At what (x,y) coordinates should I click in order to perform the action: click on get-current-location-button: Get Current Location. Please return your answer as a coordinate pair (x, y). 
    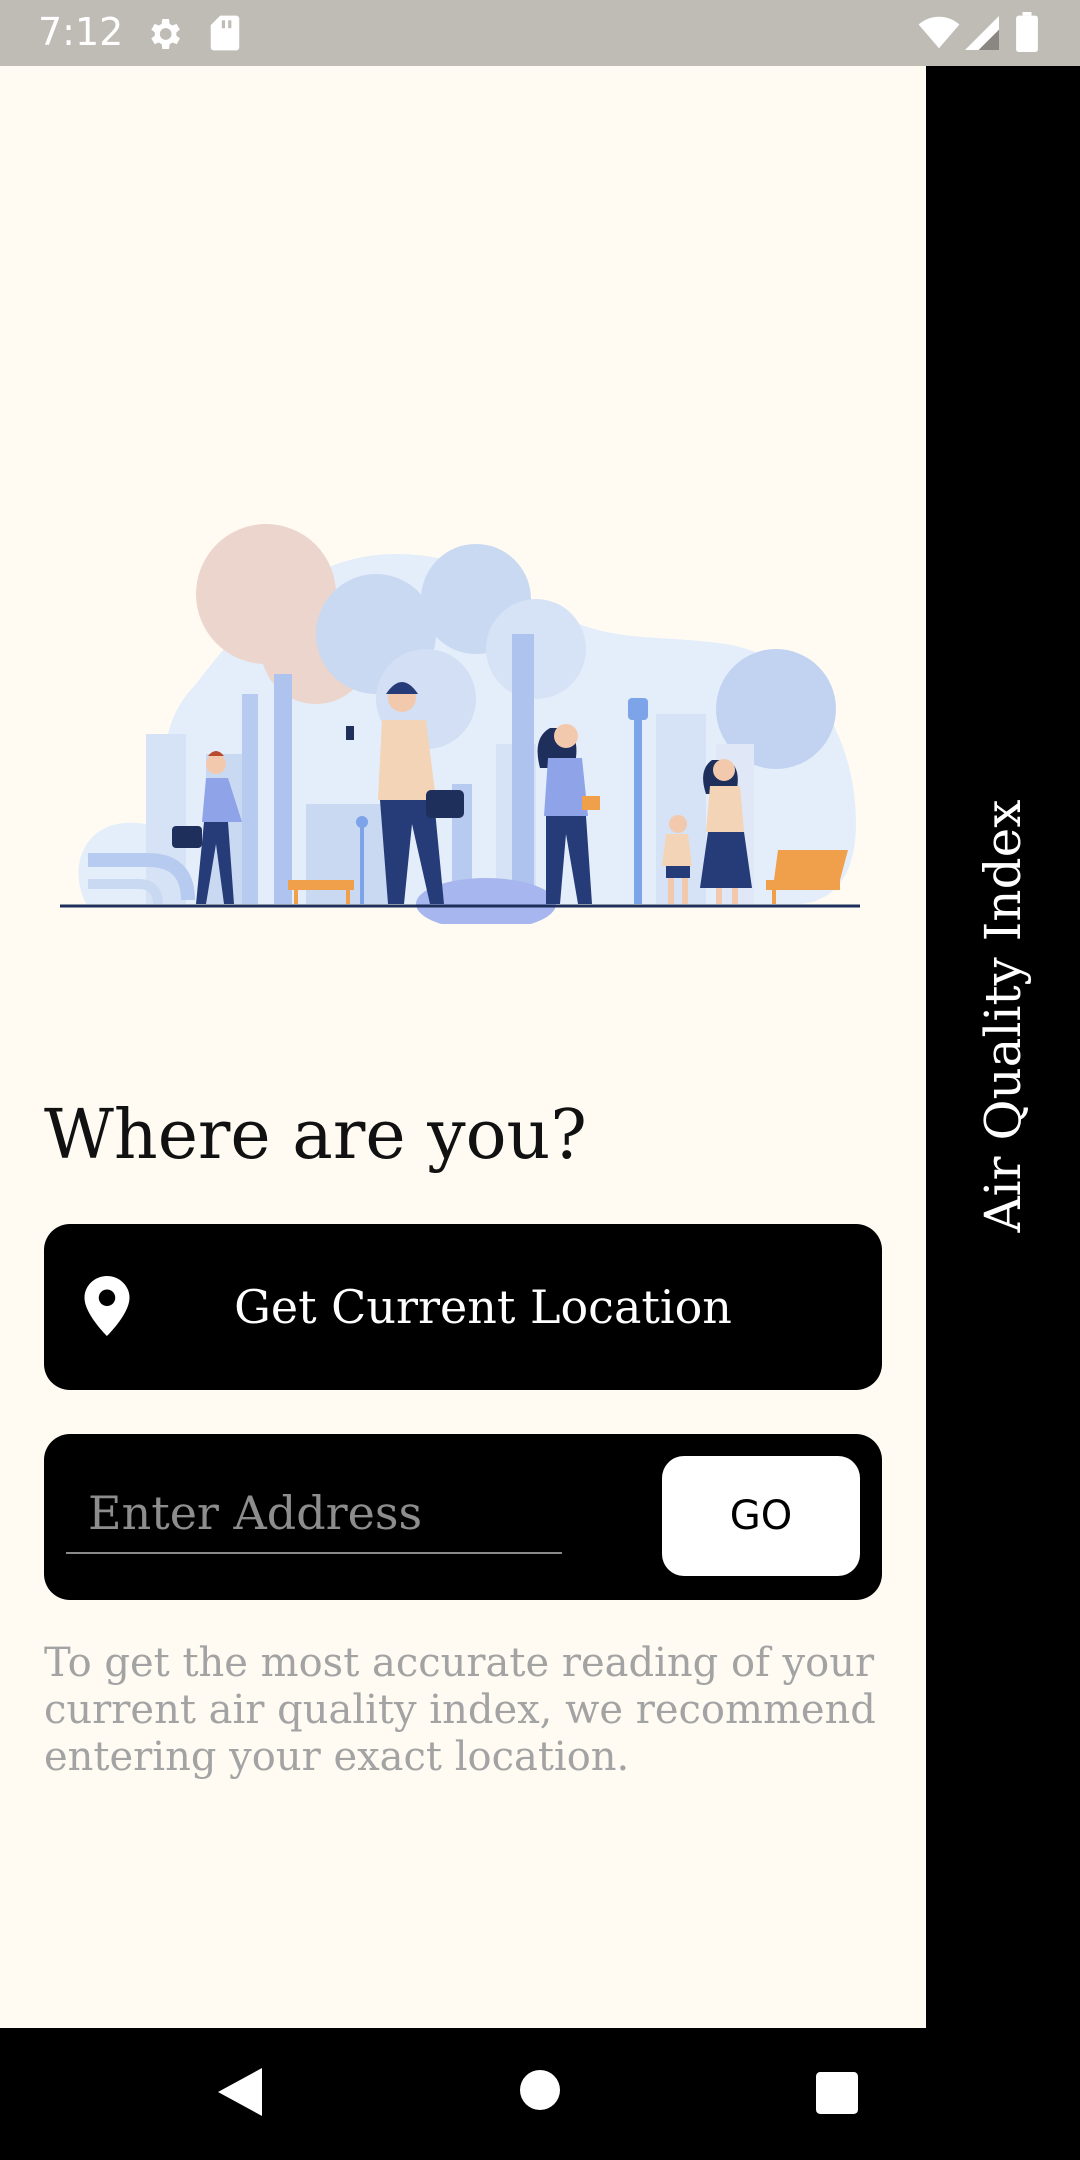
    Looking at the image, I should click on (463, 1307).